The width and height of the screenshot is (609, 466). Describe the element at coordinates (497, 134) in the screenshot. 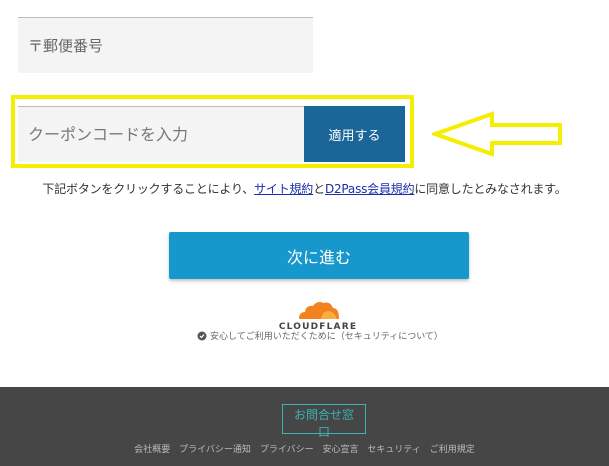

I see `yellow-arrow-icon` at that location.